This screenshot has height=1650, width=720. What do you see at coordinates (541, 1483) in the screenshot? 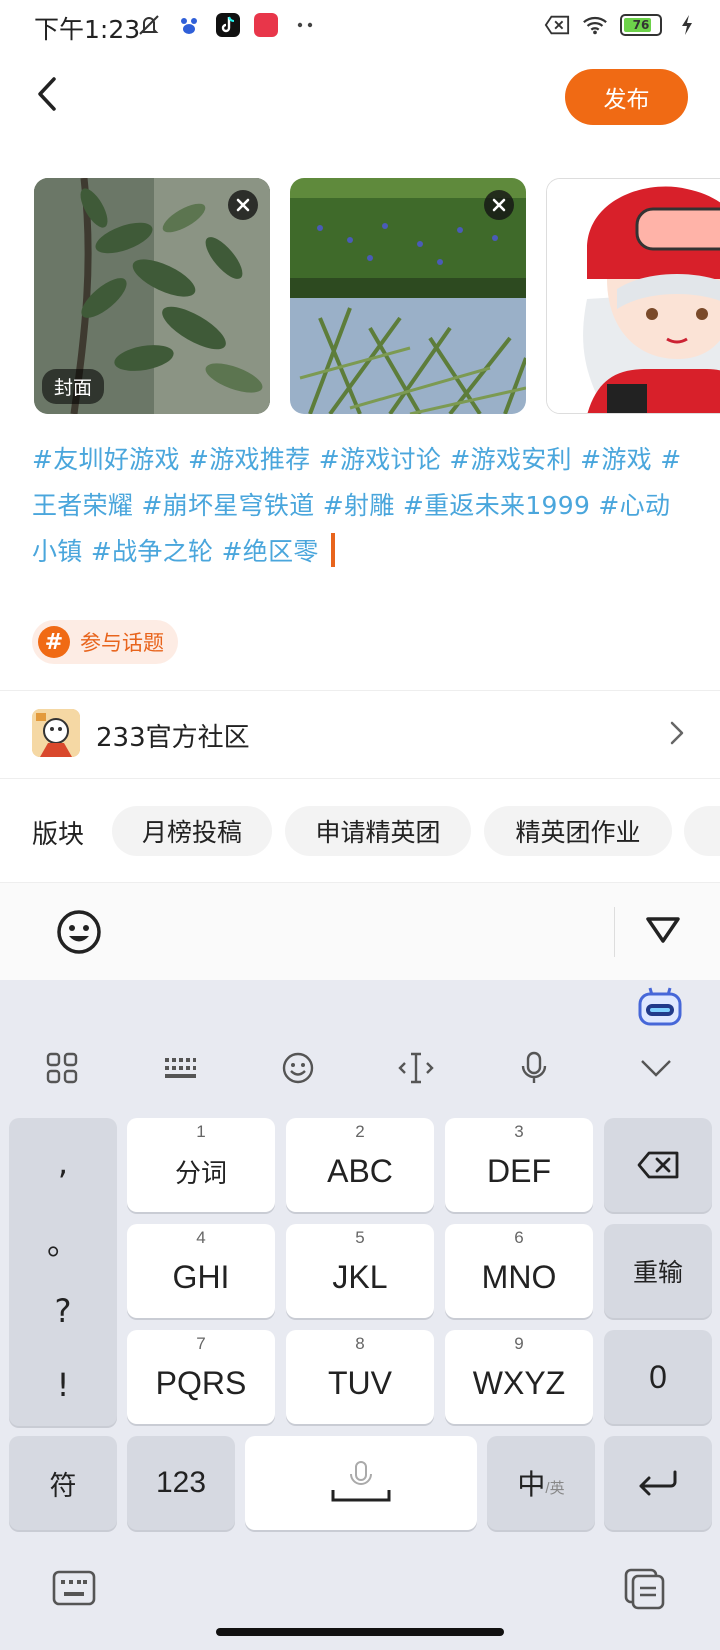
I see `language-switch-key: 中/英` at bounding box center [541, 1483].